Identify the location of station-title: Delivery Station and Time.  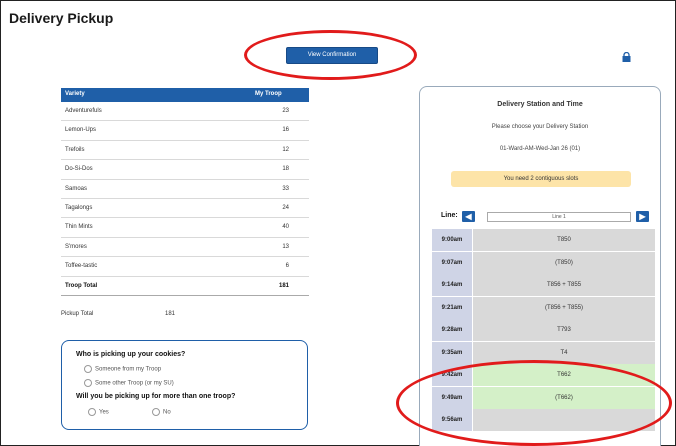
(540, 104).